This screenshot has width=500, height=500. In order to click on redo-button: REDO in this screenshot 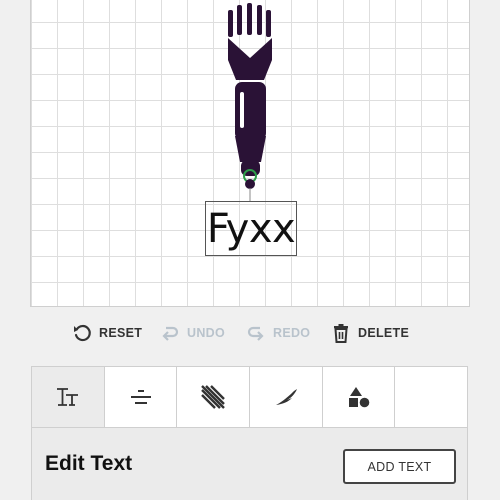, I will do `click(278, 333)`.